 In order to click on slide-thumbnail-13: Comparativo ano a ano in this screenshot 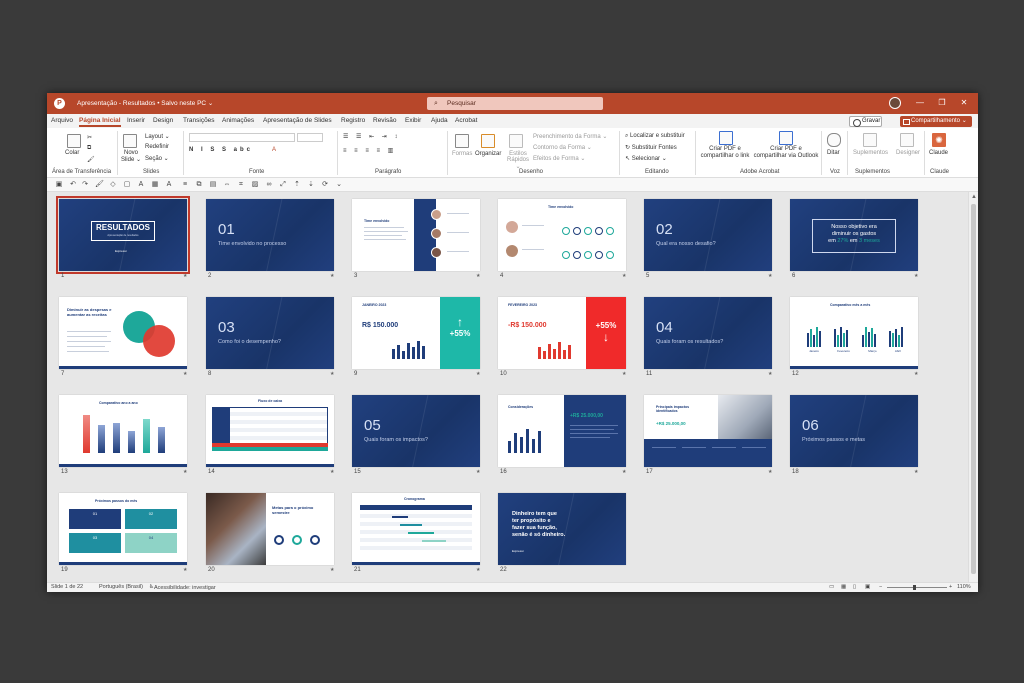, I will do `click(123, 431)`.